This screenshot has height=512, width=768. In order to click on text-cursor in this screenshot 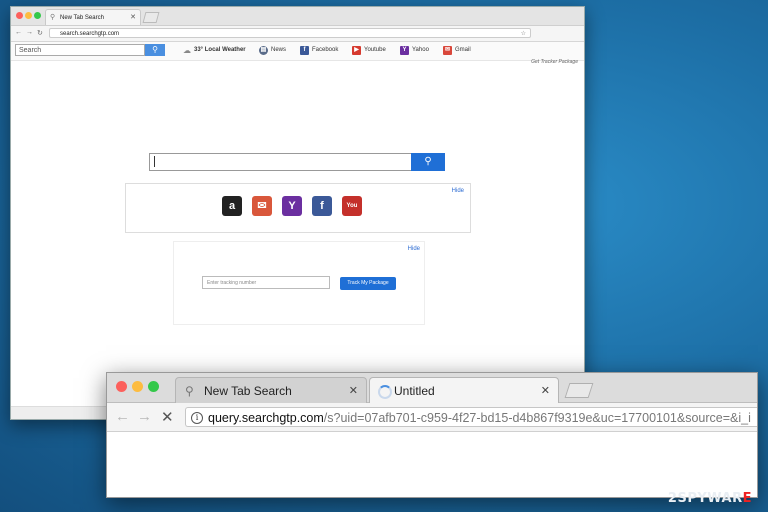, I will do `click(154, 161)`.